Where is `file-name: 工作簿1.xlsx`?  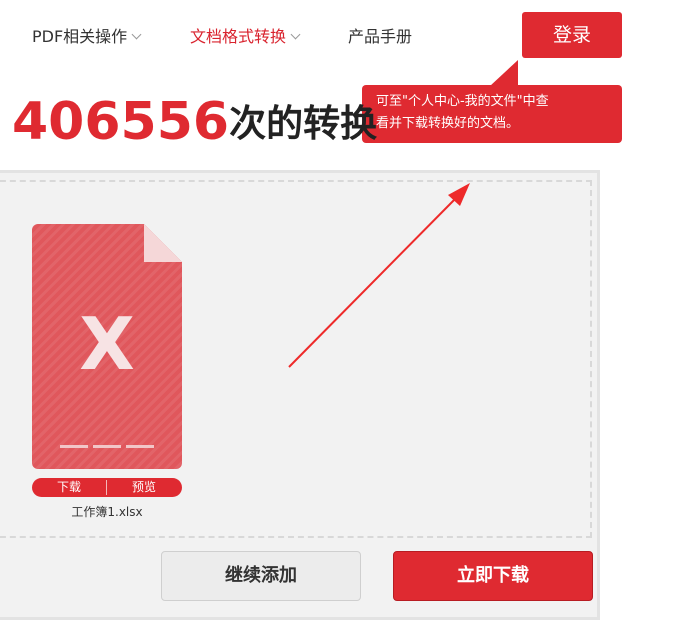
file-name: 工作簿1.xlsx is located at coordinates (107, 512).